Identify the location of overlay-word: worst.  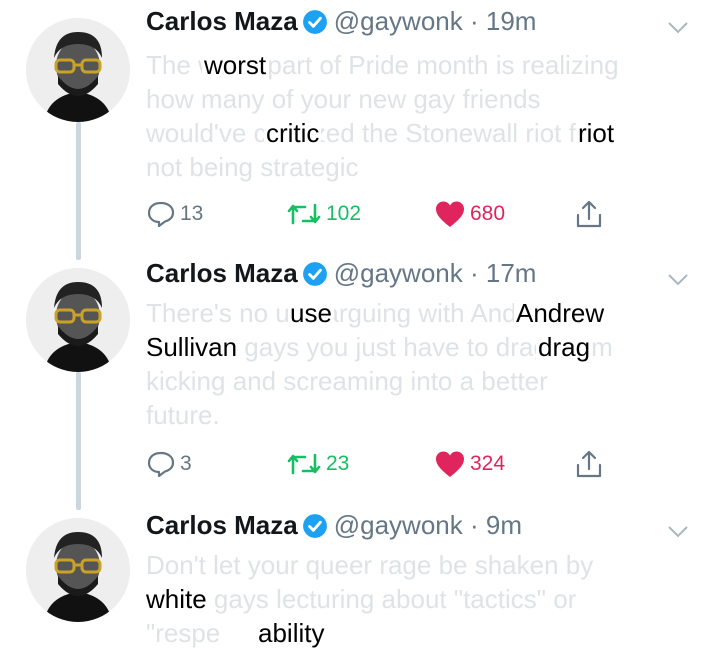
(235, 65).